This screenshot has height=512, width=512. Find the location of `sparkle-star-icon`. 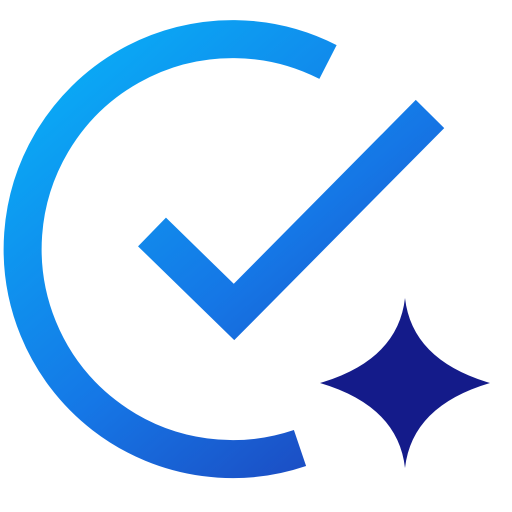

sparkle-star-icon is located at coordinates (405, 383).